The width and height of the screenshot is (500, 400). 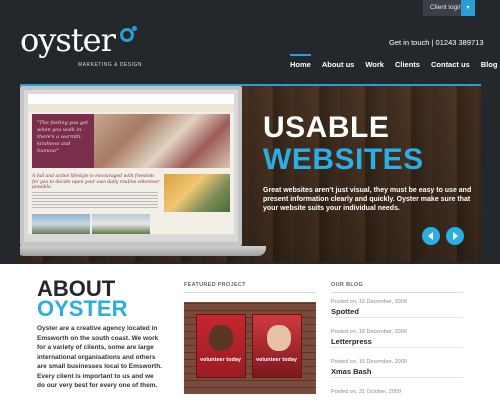 I want to click on nav-item-about-us: About us, so click(x=338, y=62).